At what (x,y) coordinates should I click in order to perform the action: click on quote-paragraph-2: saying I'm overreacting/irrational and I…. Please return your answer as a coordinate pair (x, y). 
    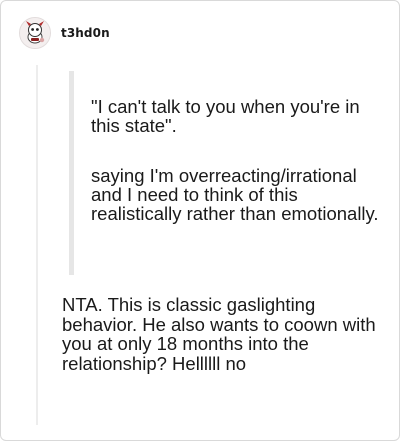
    Looking at the image, I should click on (235, 194).